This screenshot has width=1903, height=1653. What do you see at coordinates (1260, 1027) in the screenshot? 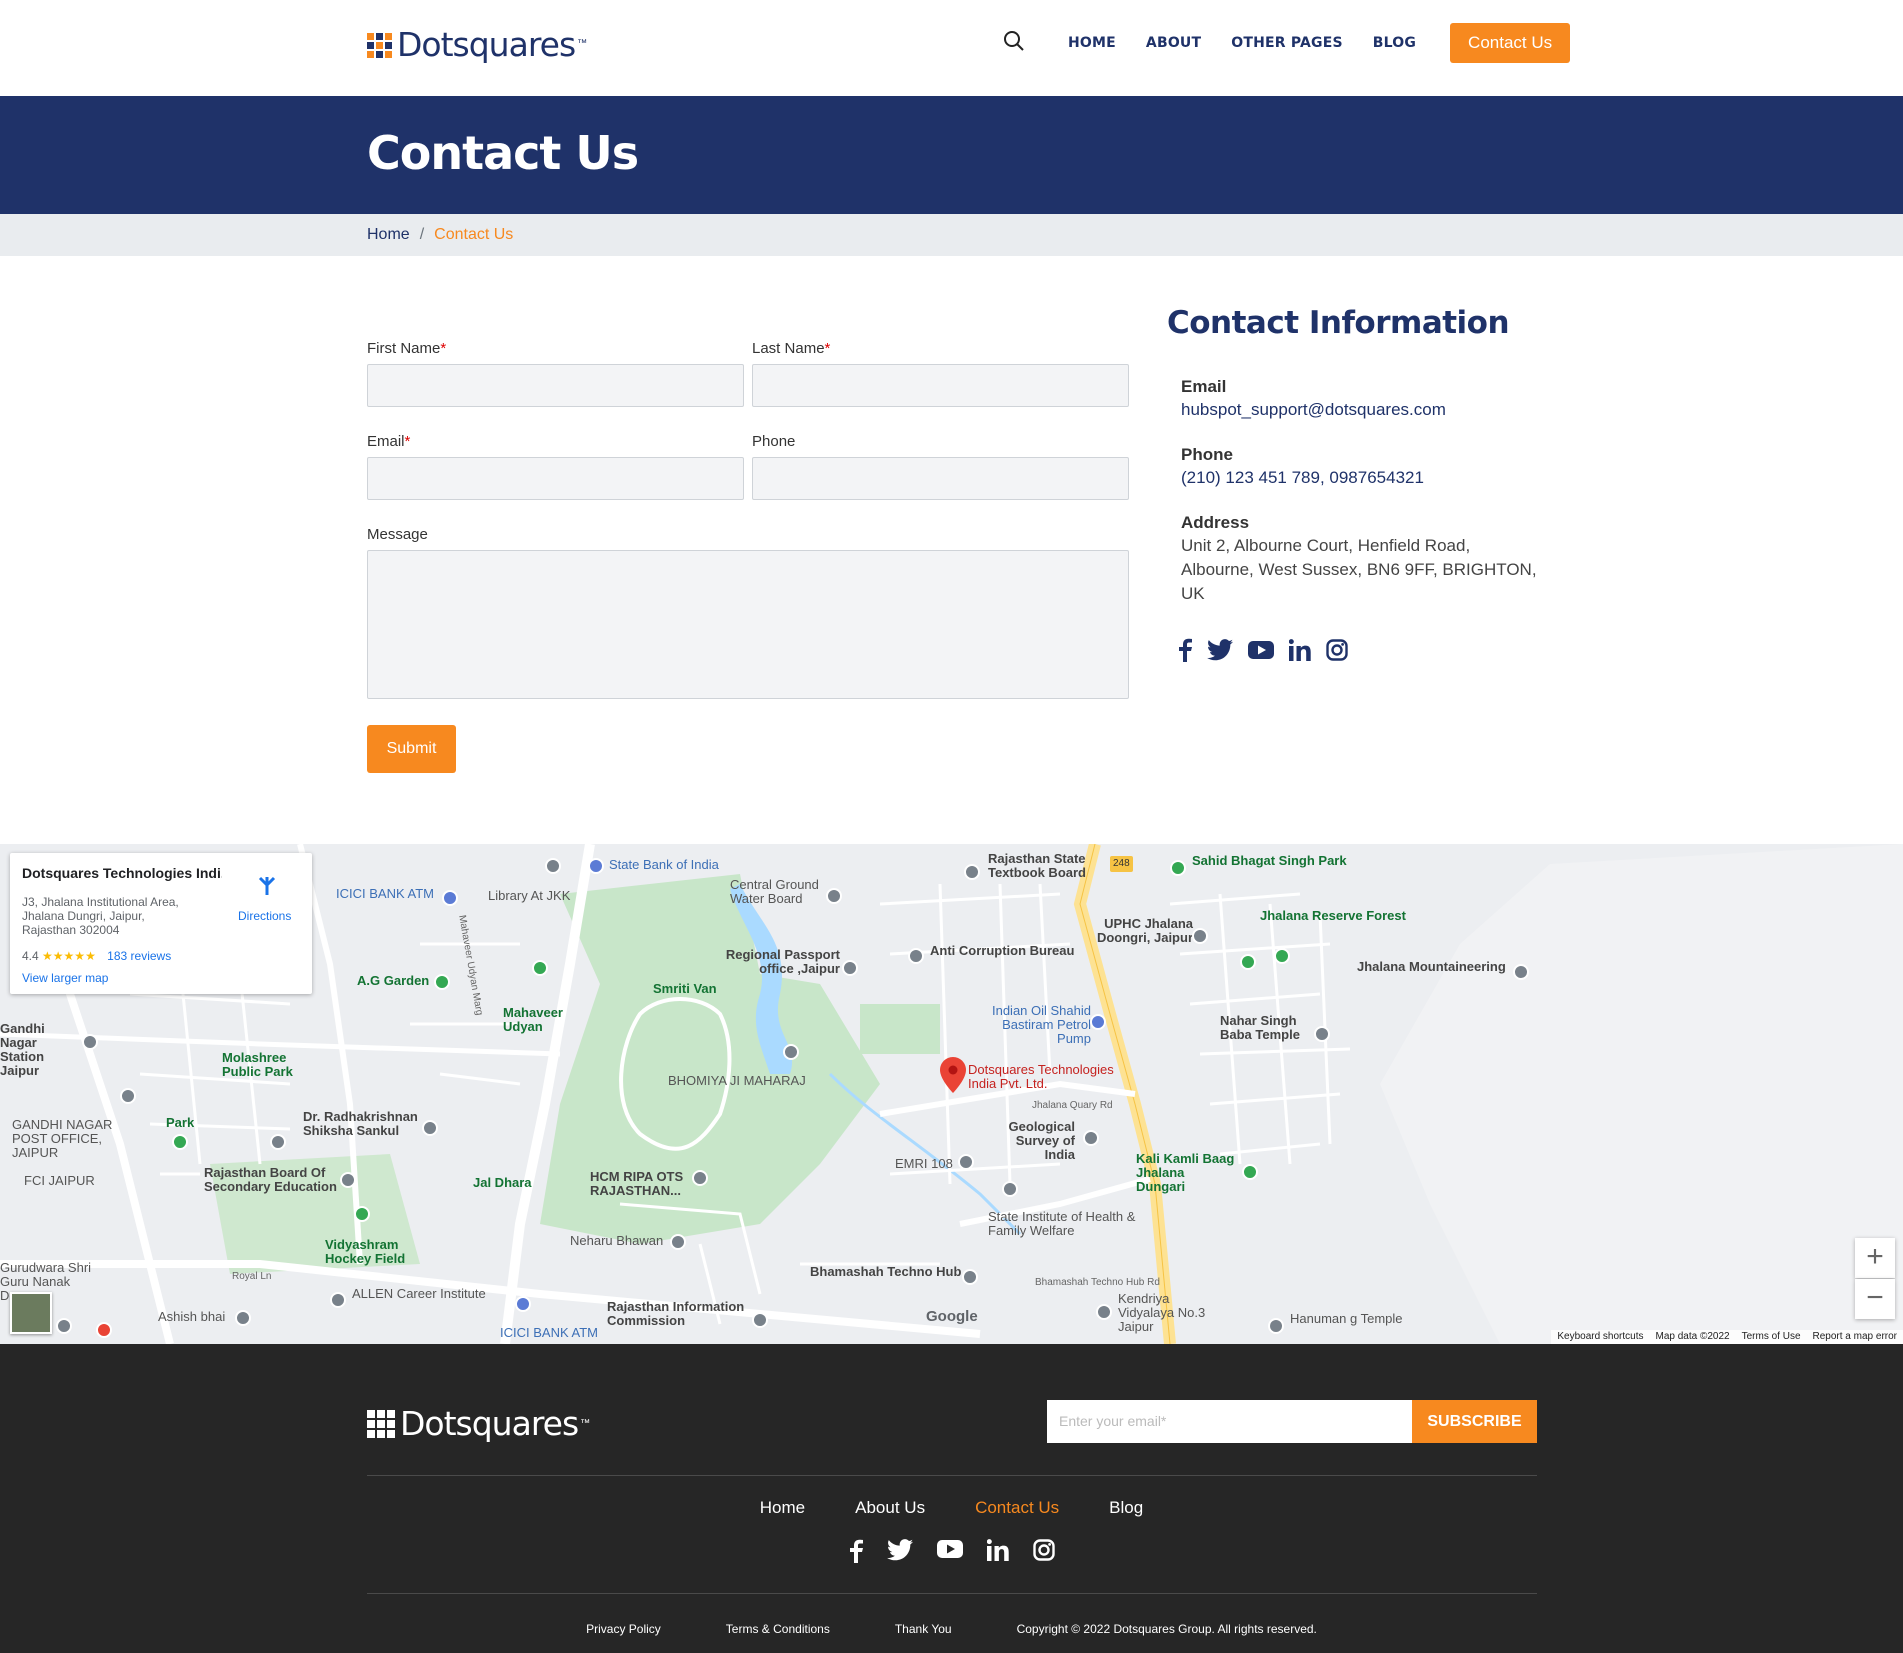
I see `map-label: Nahar Singh Baba Temple` at bounding box center [1260, 1027].